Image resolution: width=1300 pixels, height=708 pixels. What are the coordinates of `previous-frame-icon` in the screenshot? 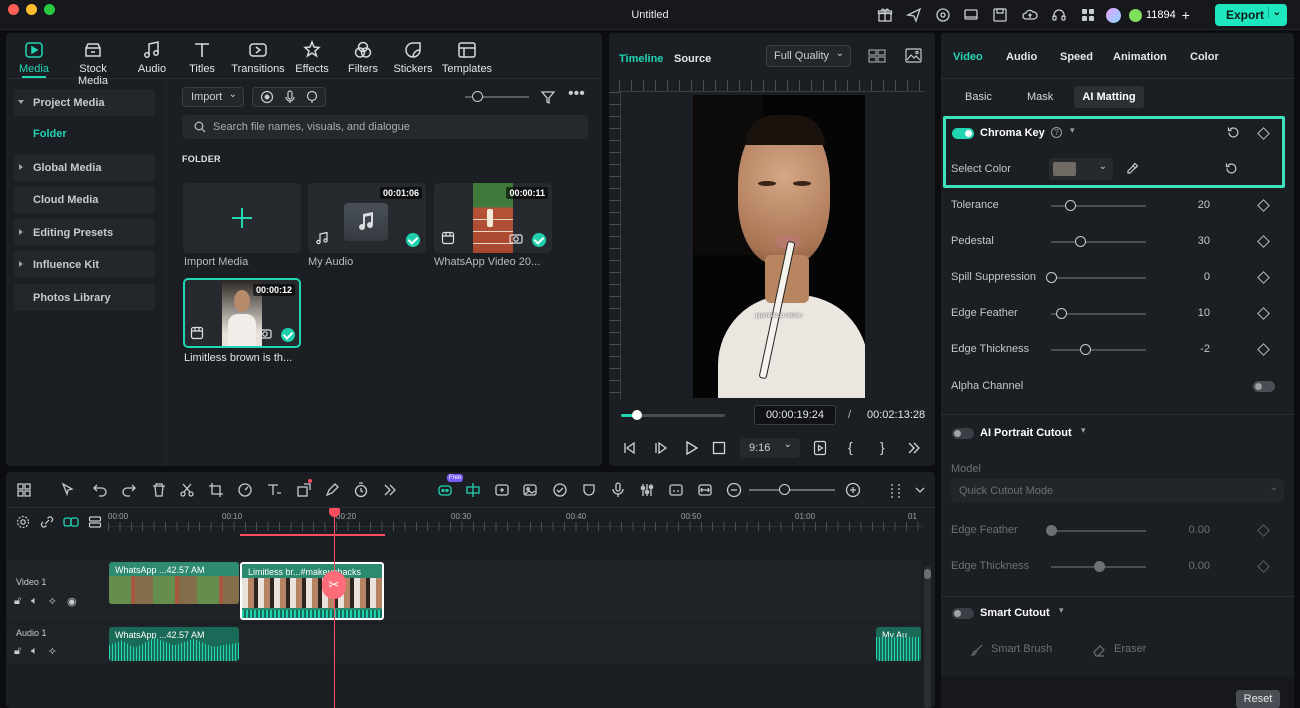 It's located at (629, 448).